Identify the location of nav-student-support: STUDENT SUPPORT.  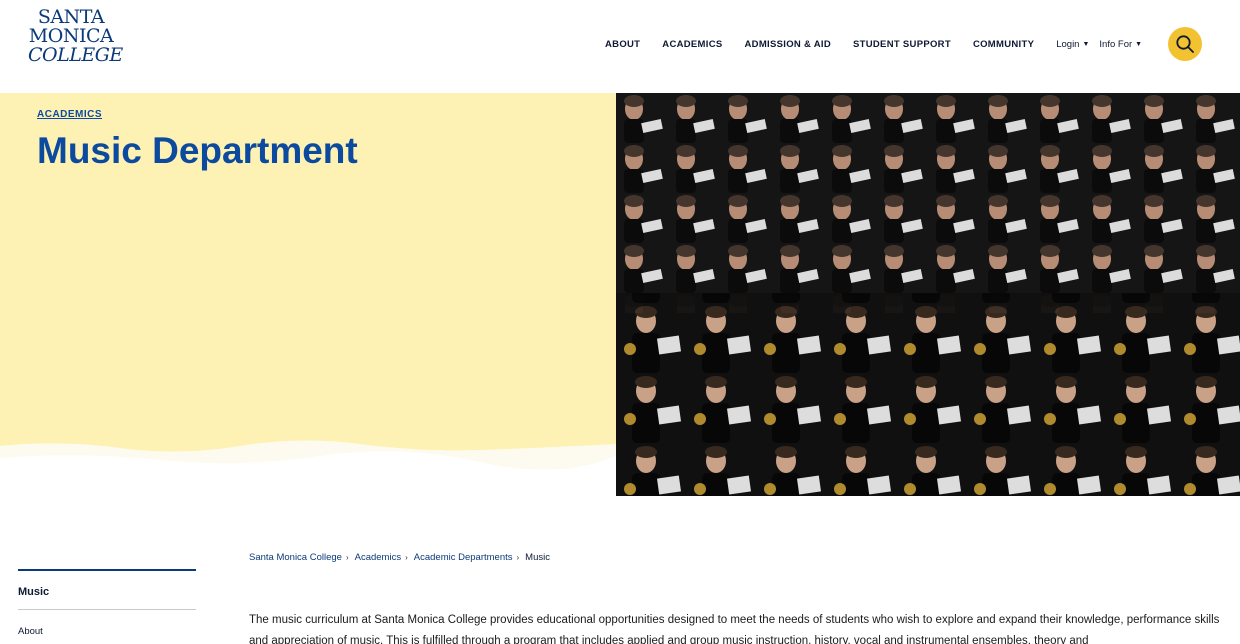
(902, 44).